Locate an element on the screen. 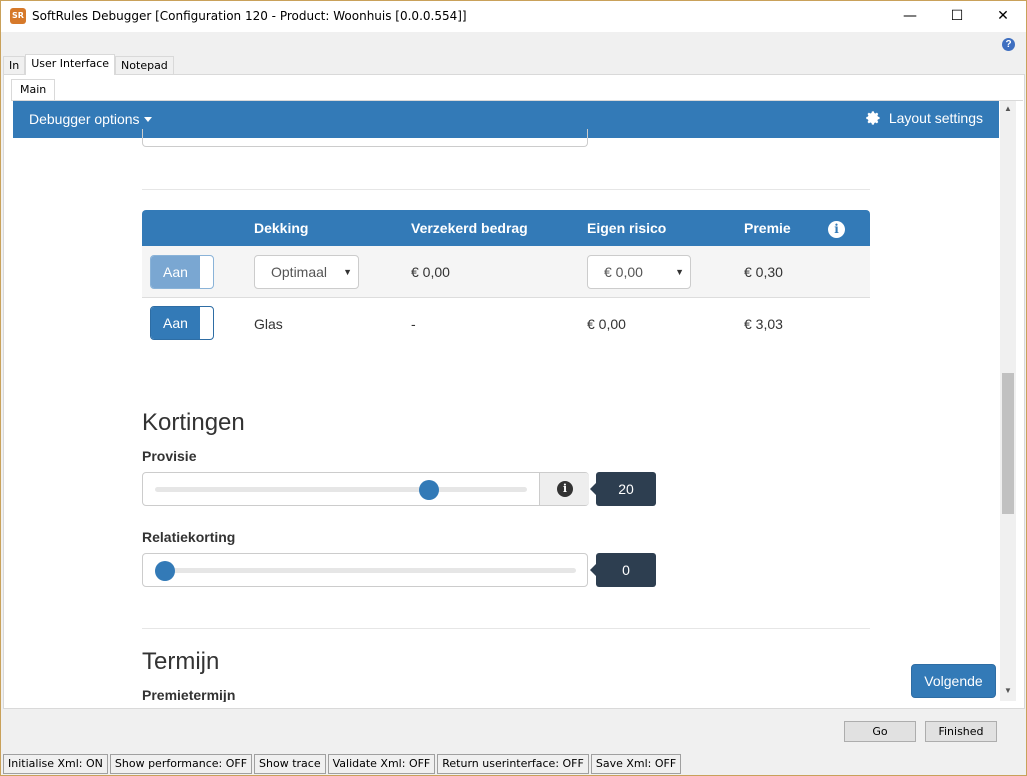 The image size is (1027, 776). finished-button: Finished is located at coordinates (961, 731).